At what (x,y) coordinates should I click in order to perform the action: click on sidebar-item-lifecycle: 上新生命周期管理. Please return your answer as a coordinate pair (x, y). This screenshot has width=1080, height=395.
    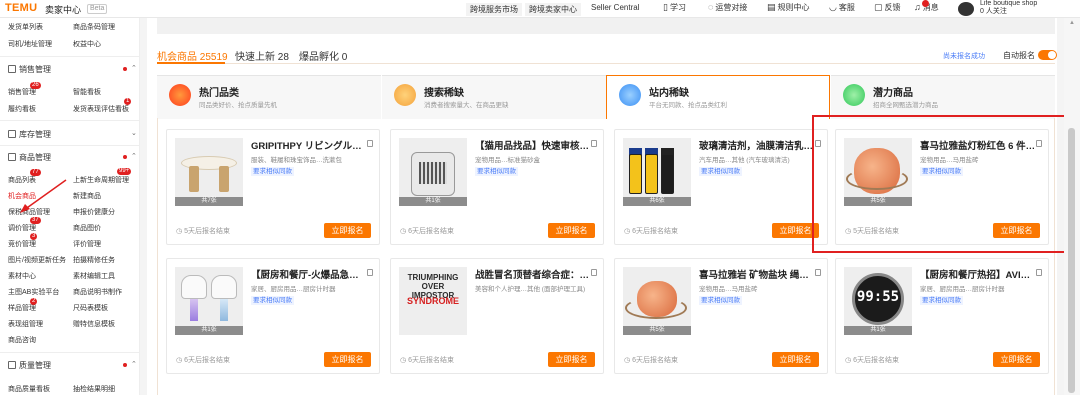
    Looking at the image, I should click on (101, 180).